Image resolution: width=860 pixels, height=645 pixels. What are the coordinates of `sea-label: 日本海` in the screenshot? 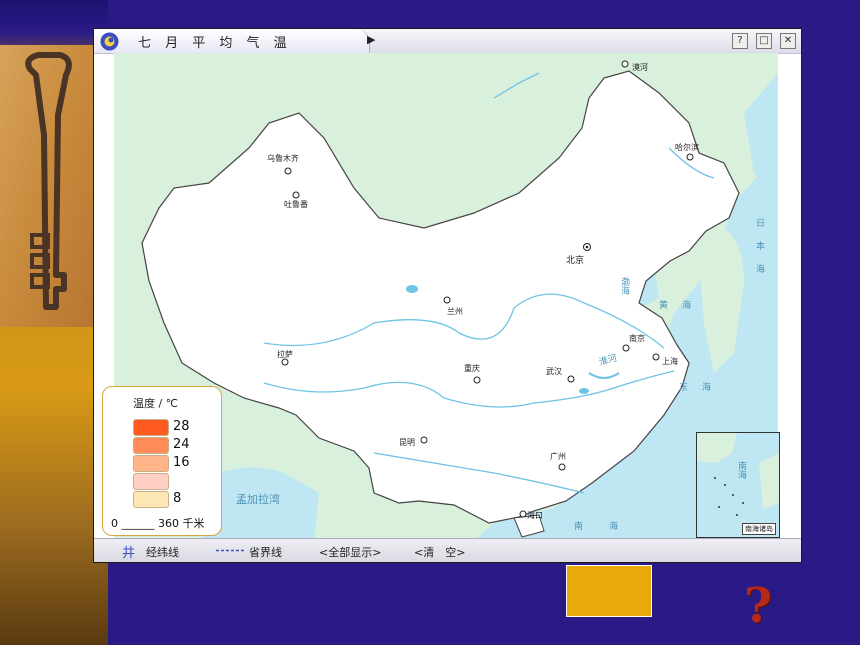 It's located at (759, 252).